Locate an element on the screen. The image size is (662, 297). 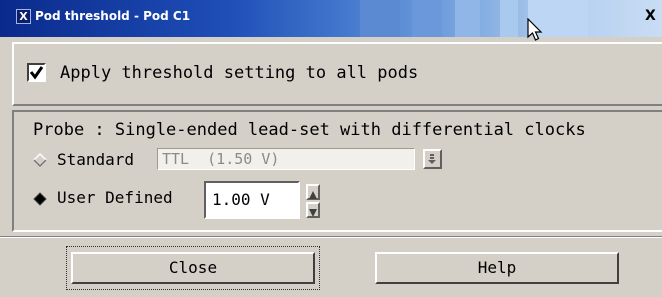
standard-threshold-field: TTL (1.50 V) is located at coordinates (286, 159).